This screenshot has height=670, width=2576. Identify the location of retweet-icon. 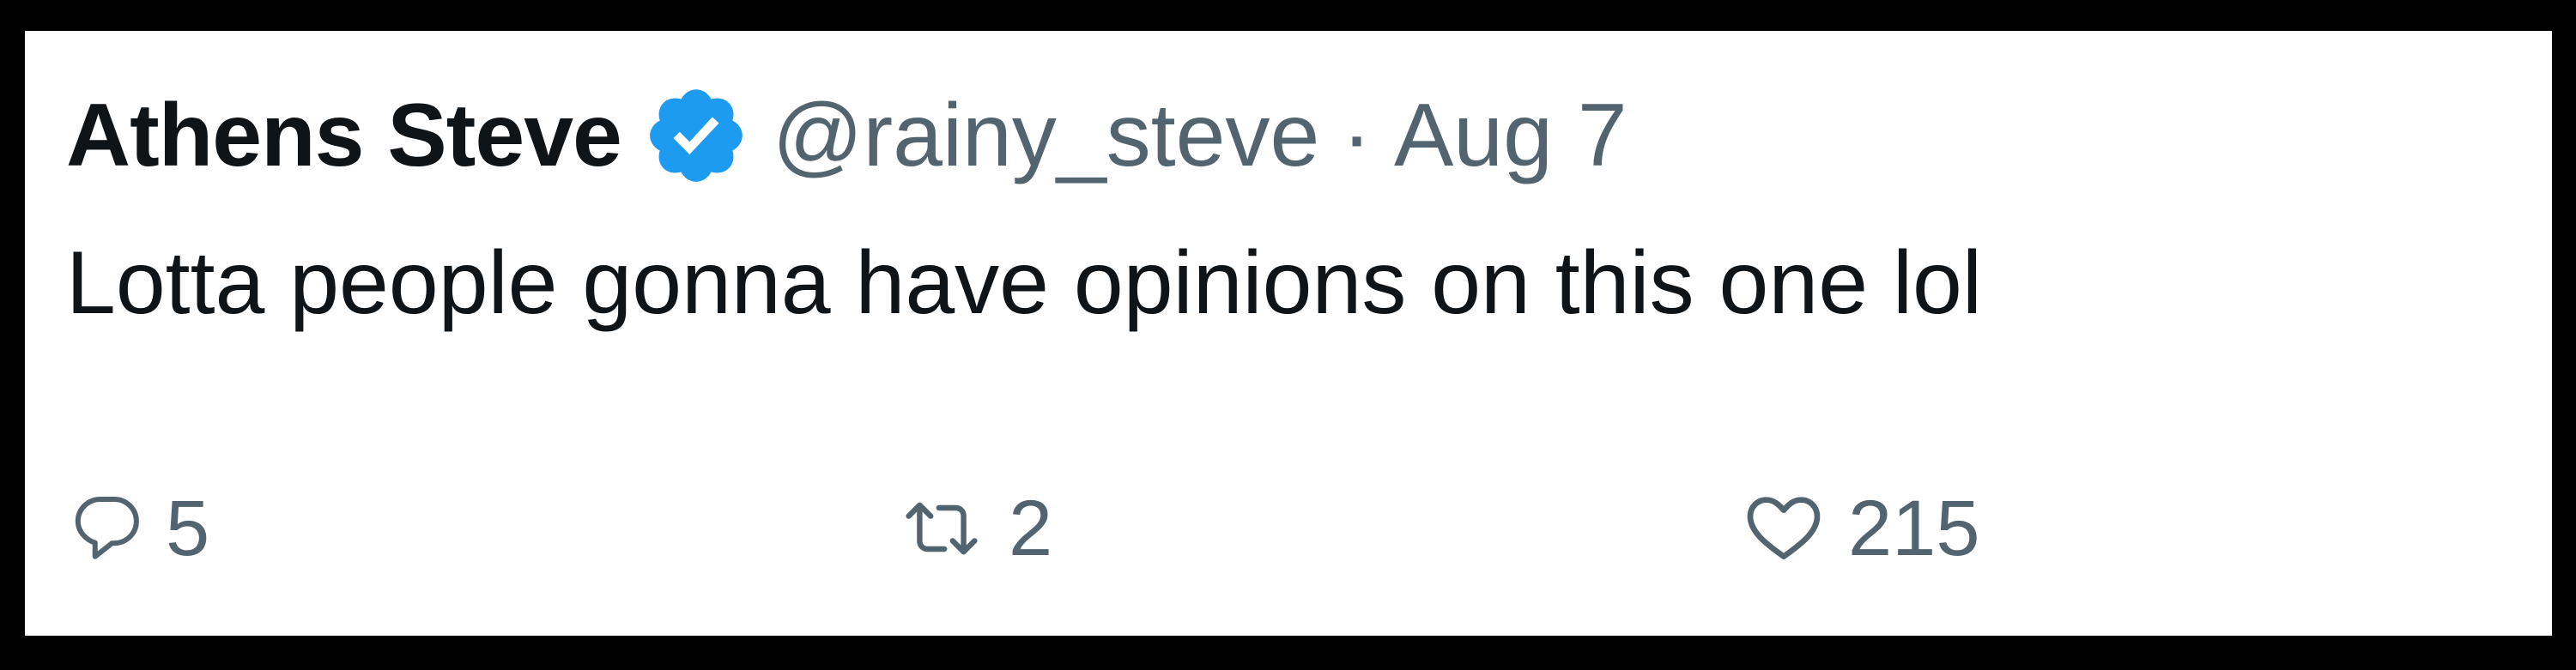
(941, 528).